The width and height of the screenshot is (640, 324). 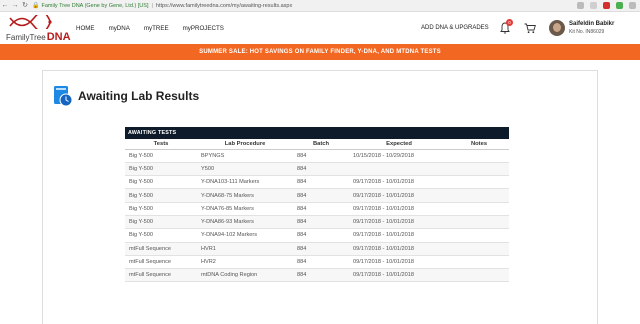 I want to click on notification-badge: 0, so click(x=509, y=22).